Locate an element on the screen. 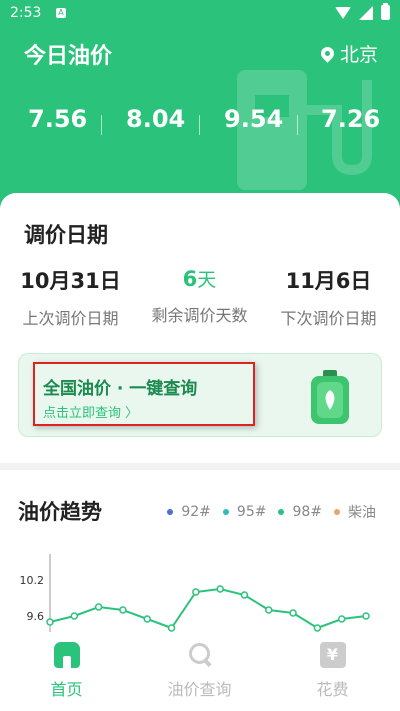 The image size is (400, 711). adjust-title: 调价日期 is located at coordinates (66, 235).